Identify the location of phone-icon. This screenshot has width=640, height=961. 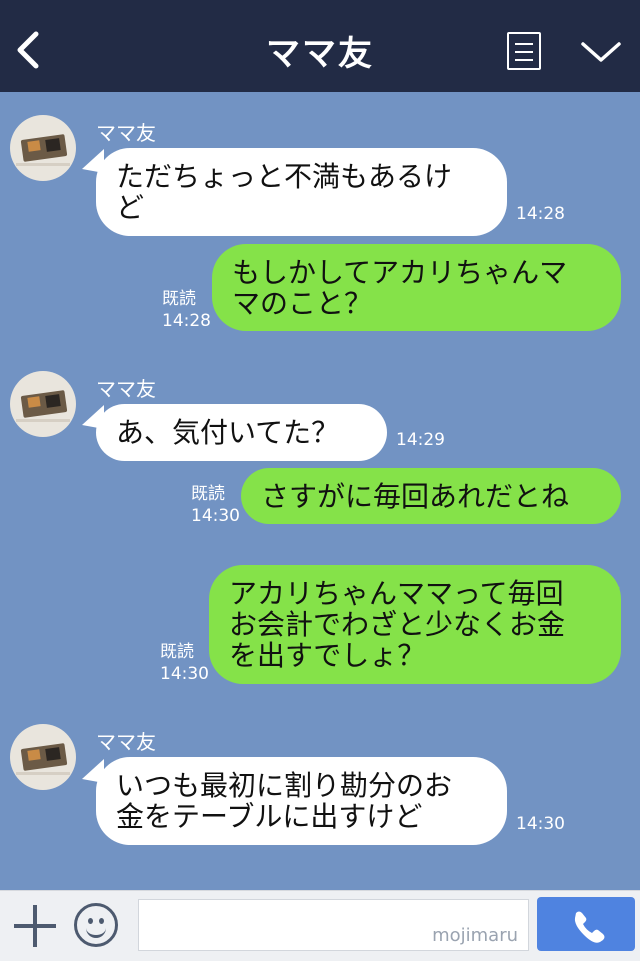
(589, 927).